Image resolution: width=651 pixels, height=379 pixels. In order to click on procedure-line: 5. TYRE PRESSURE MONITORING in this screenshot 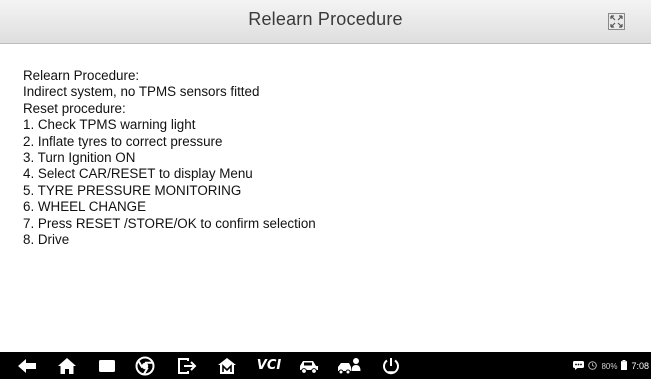, I will do `click(132, 190)`.